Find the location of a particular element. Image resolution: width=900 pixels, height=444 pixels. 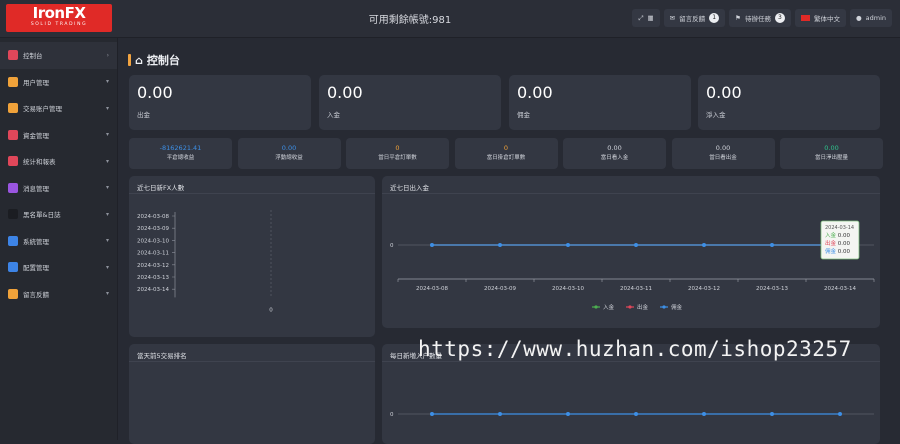

sidebar-item-label: 資金管理 is located at coordinates (36, 135).